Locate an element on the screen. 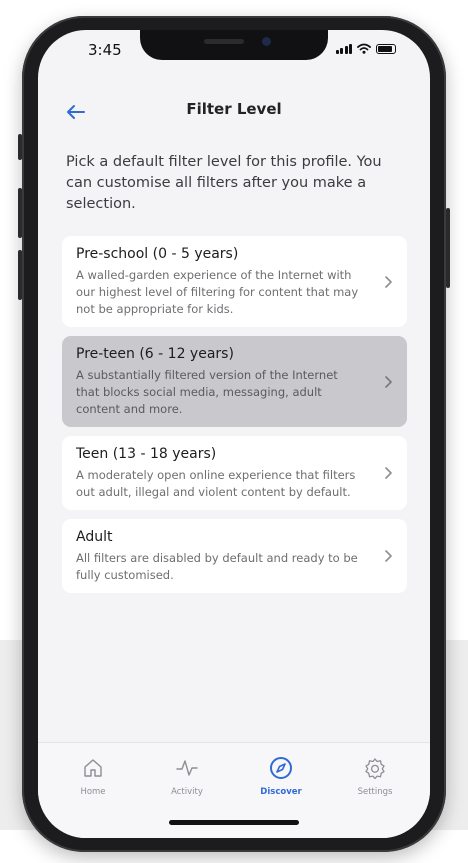  option-title: Teen (13 - 18 years) is located at coordinates (146, 454).